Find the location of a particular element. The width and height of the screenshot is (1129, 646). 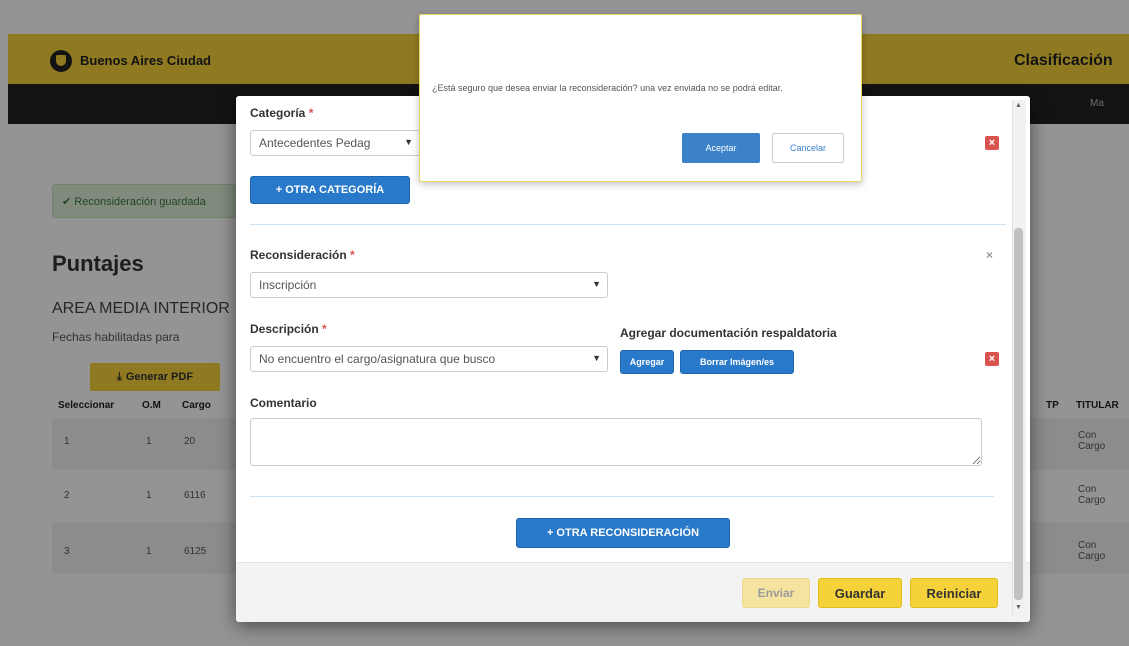

comentario-label: Comentario is located at coordinates (283, 403).